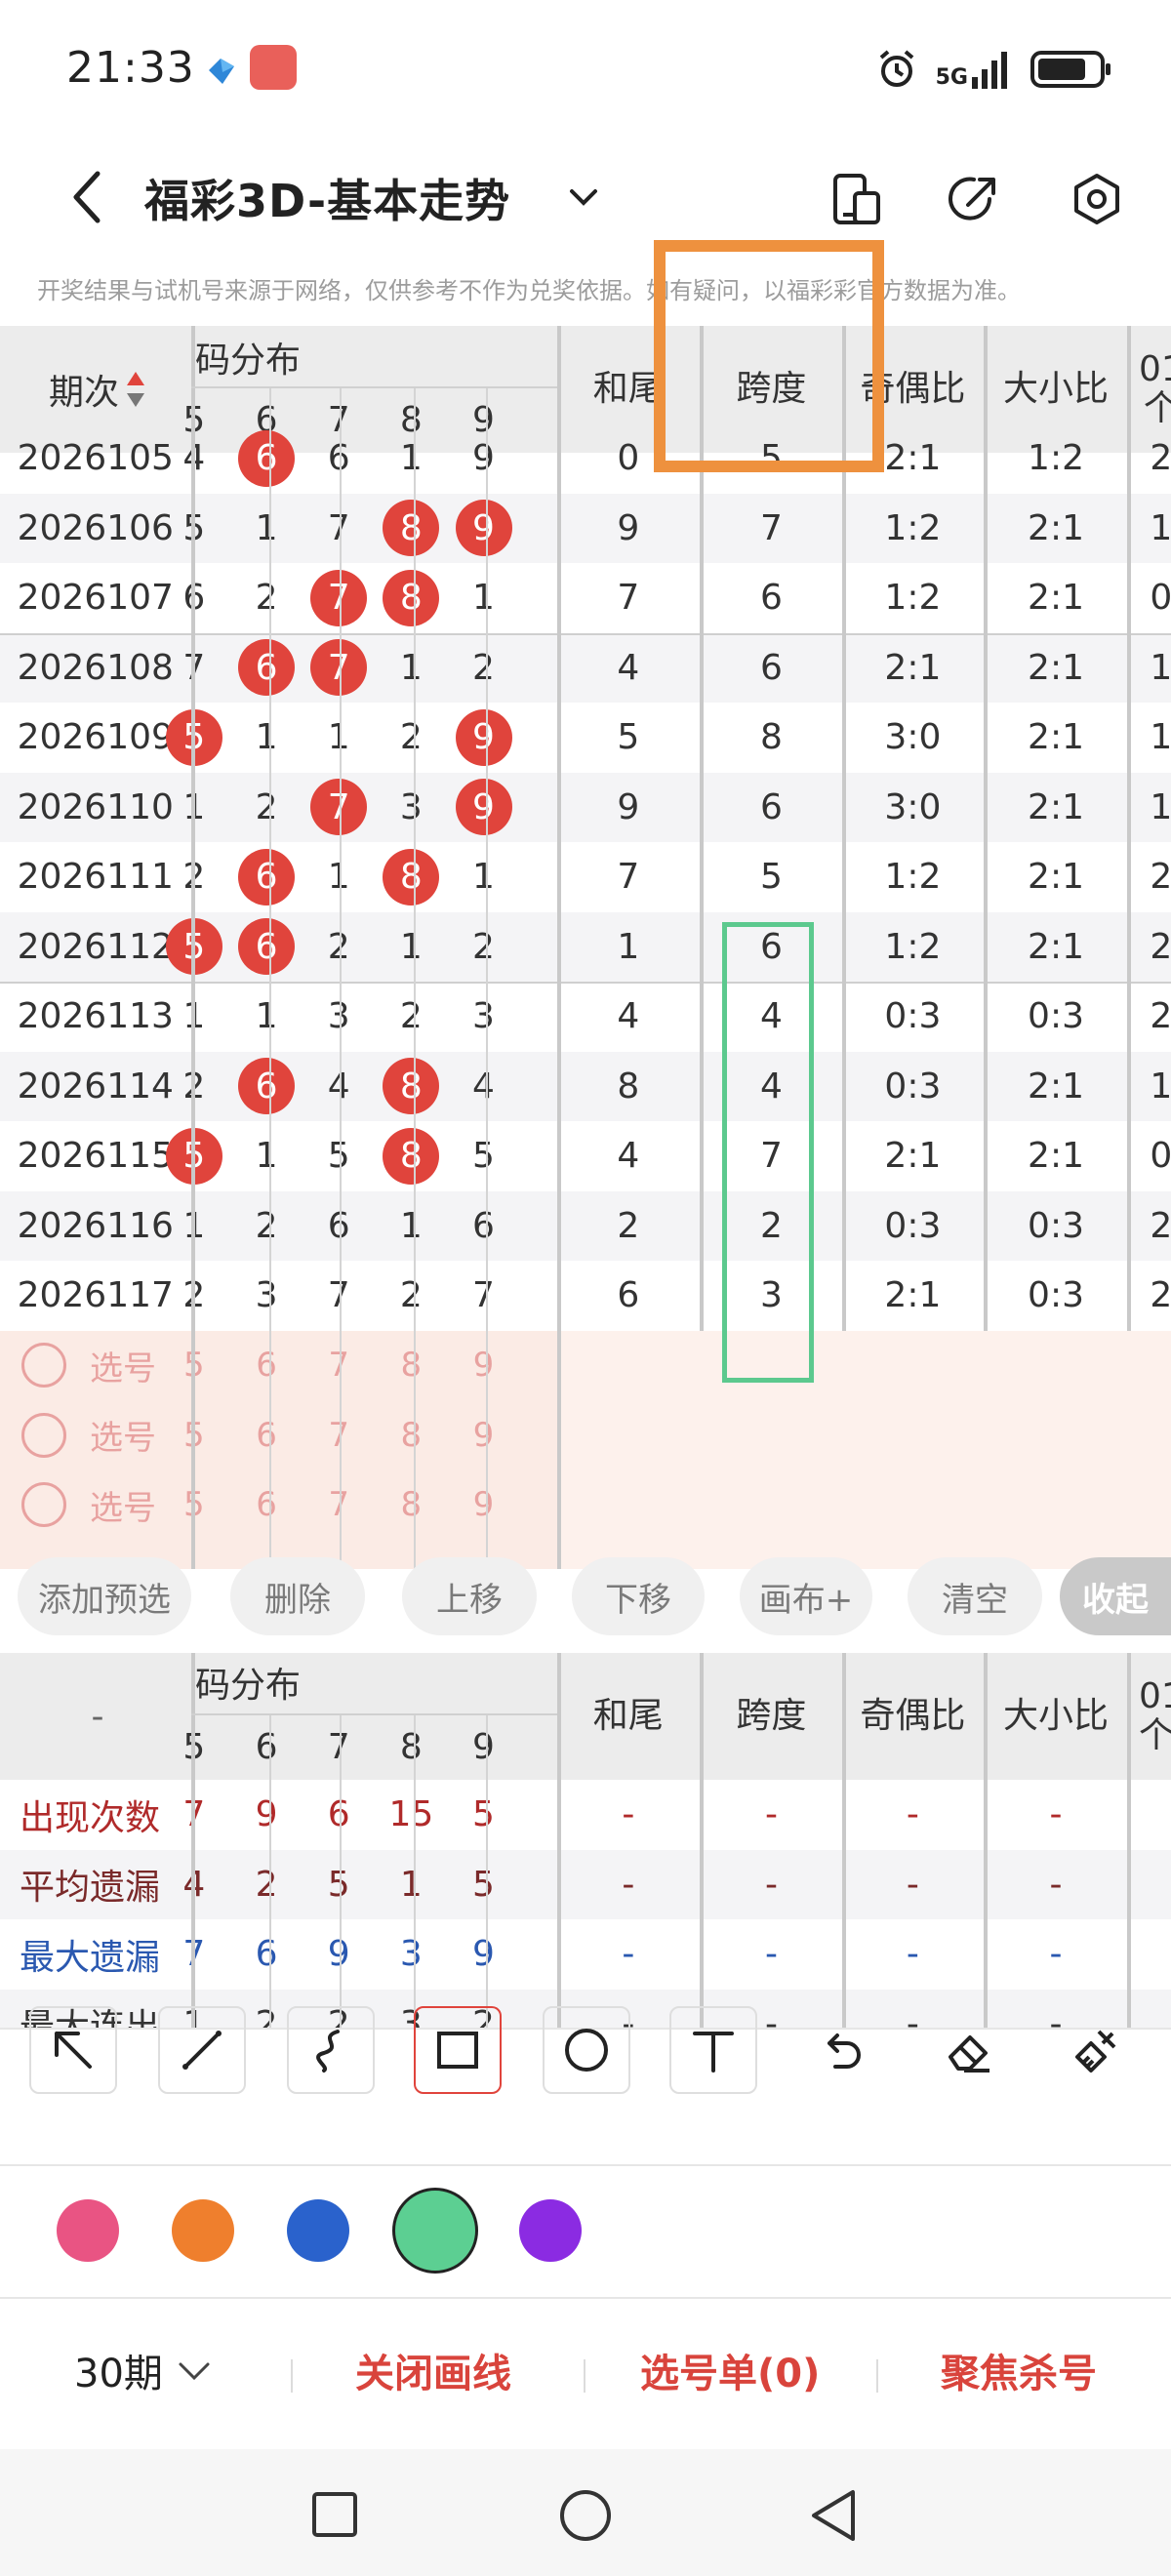  I want to click on chevron-down-icon, so click(583, 197).